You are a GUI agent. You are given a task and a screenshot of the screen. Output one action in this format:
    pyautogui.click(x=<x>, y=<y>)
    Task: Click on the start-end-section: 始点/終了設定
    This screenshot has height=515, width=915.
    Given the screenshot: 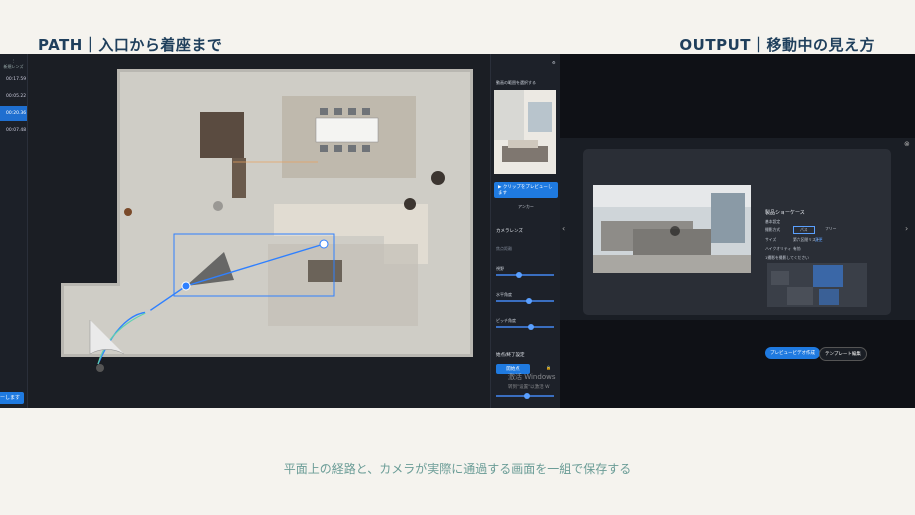 What is the action you would take?
    pyautogui.click(x=510, y=355)
    